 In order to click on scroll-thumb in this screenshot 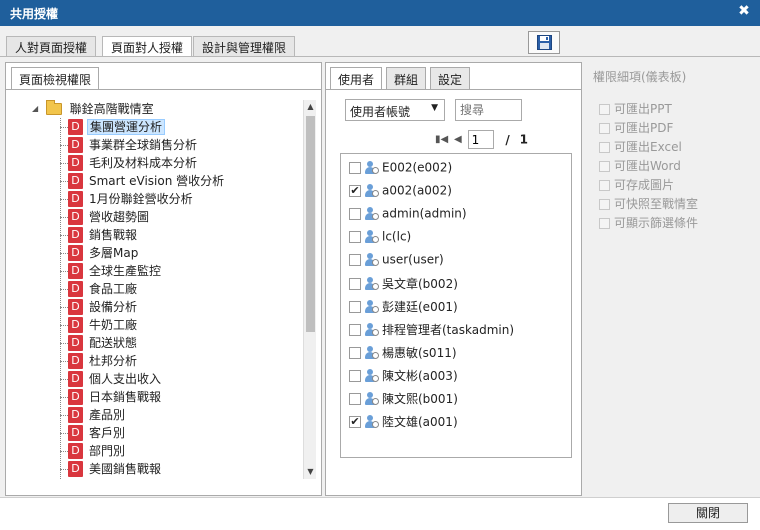, I will do `click(310, 224)`.